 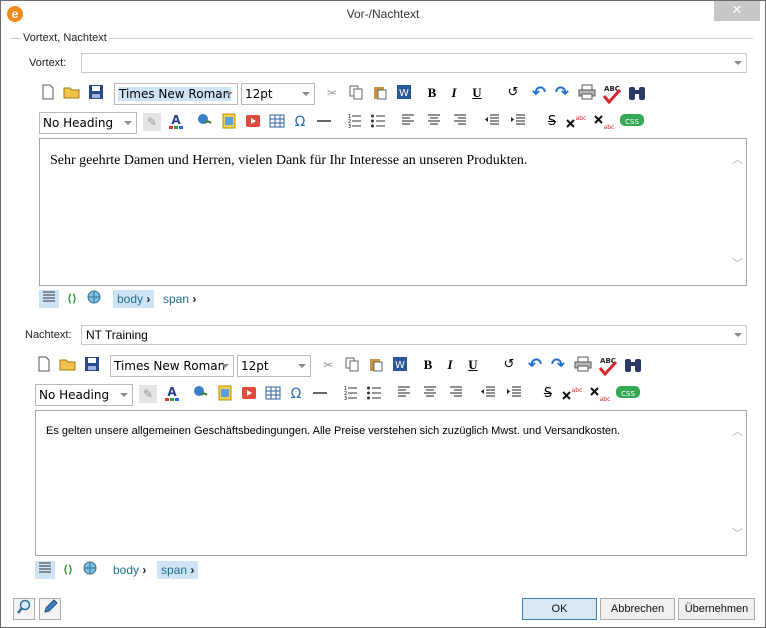 What do you see at coordinates (374, 394) in the screenshot?
I see `unordered-list-icon` at bounding box center [374, 394].